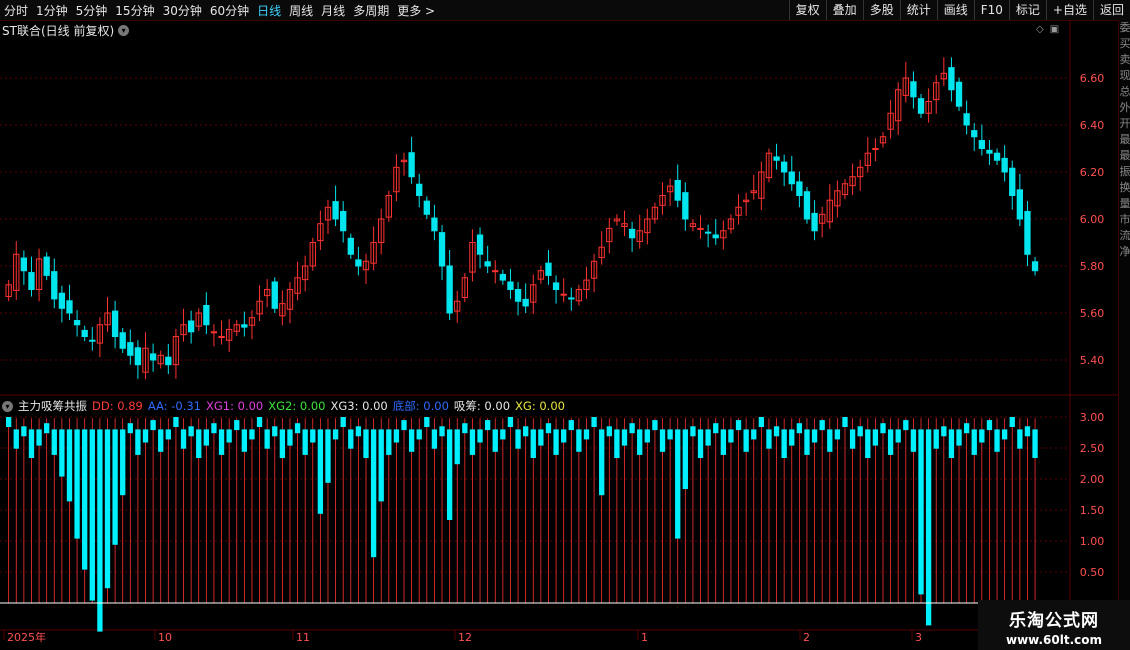 This screenshot has width=1130, height=650. What do you see at coordinates (465, 637) in the screenshot?
I see `date-tick-label: 12` at bounding box center [465, 637].